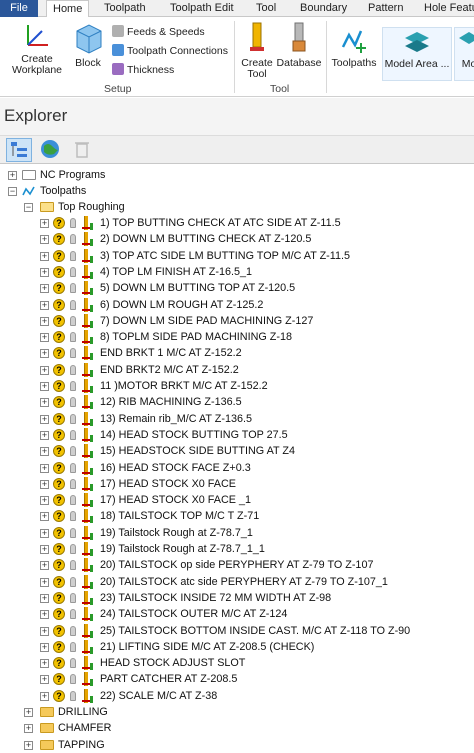  Describe the element at coordinates (237, 337) in the screenshot. I see `toolpath-item: +? 8) TOPLM SIDE PAD MACHINING Z-18` at that location.